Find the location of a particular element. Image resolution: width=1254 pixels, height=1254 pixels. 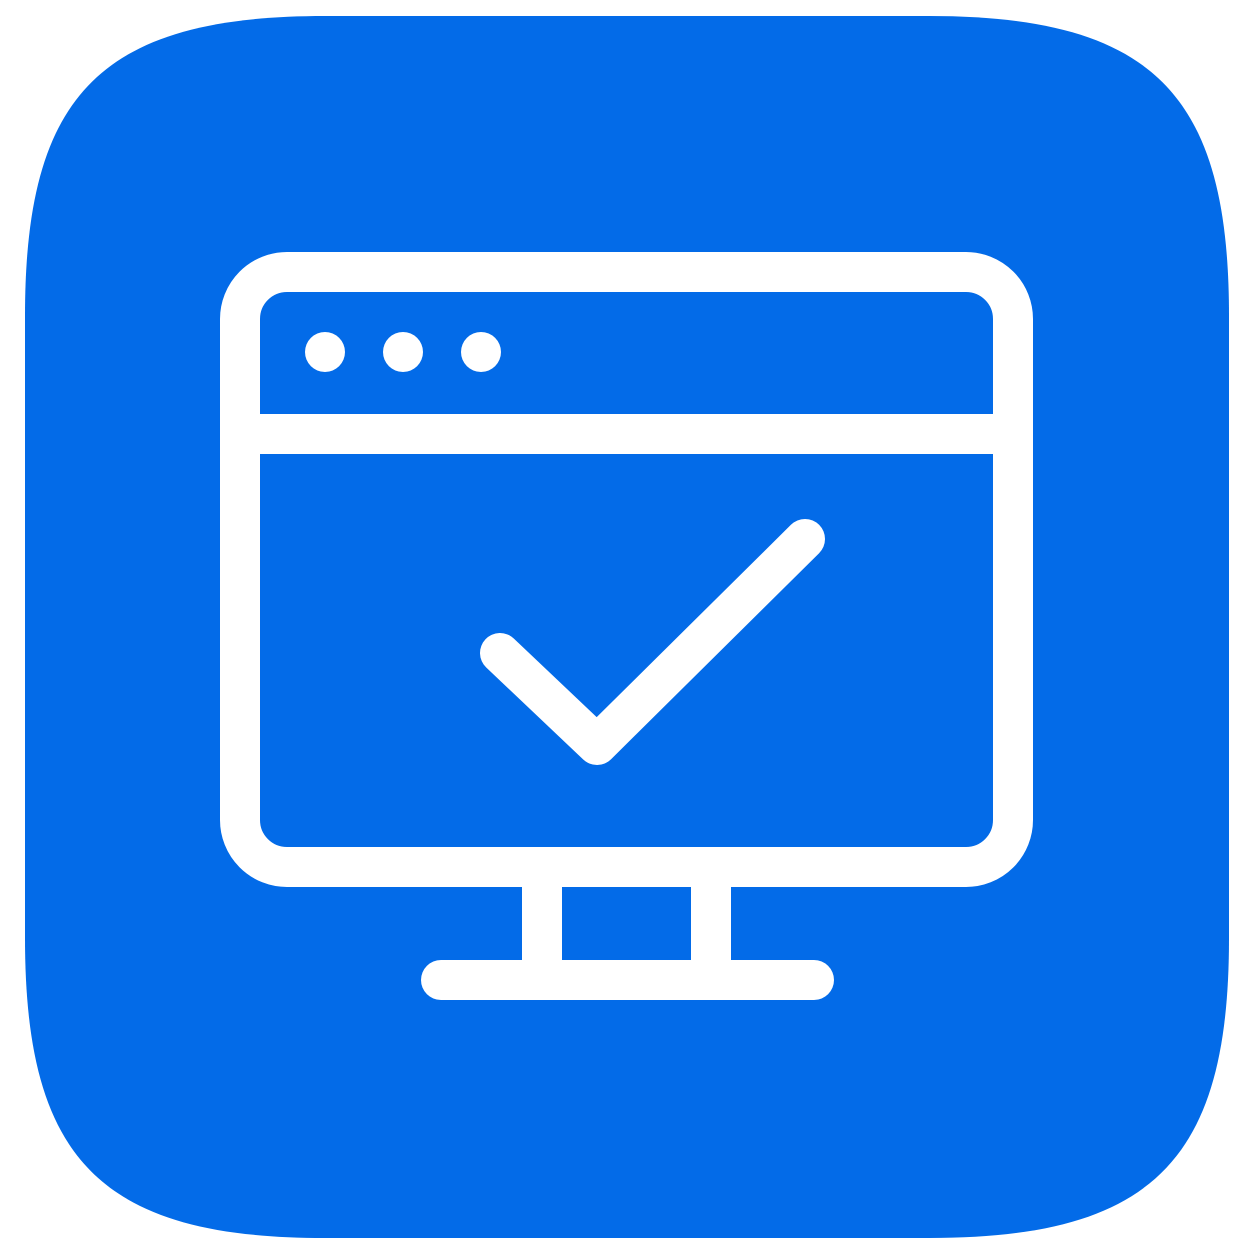

window-dots-icon is located at coordinates (403, 352).